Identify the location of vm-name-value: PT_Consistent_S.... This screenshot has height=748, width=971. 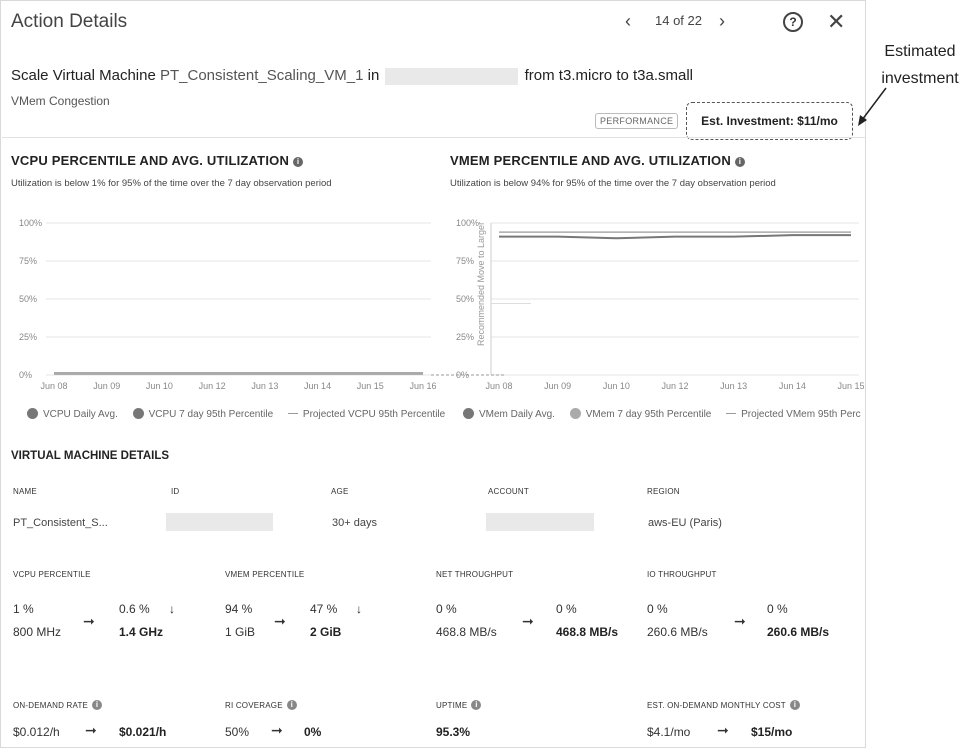
(60, 523).